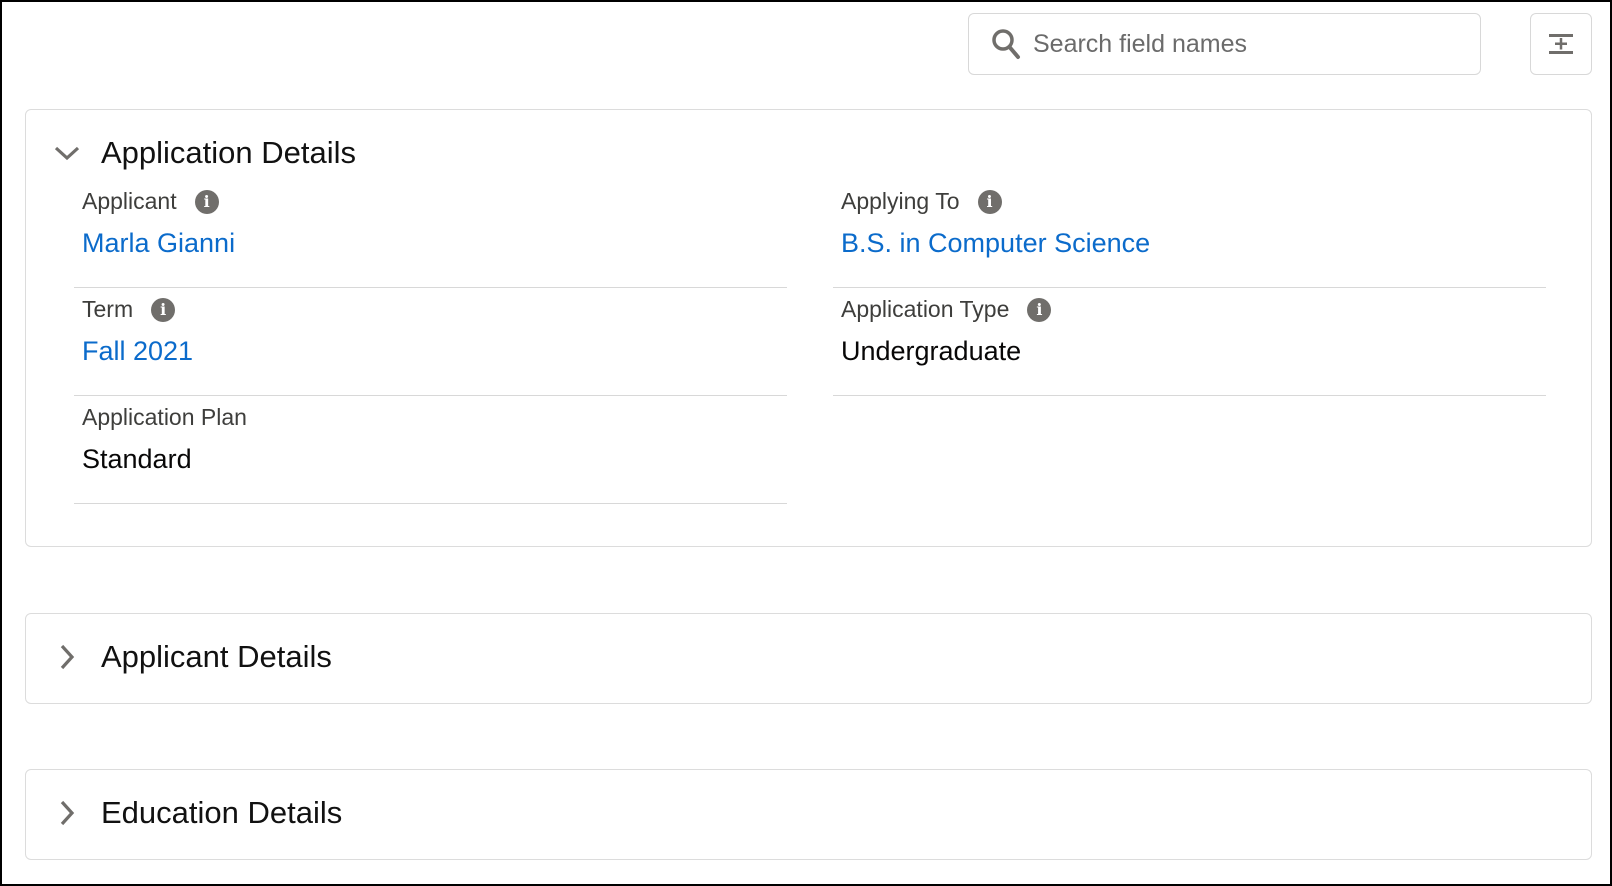  I want to click on section-header-application-details: Application Details, so click(204, 153).